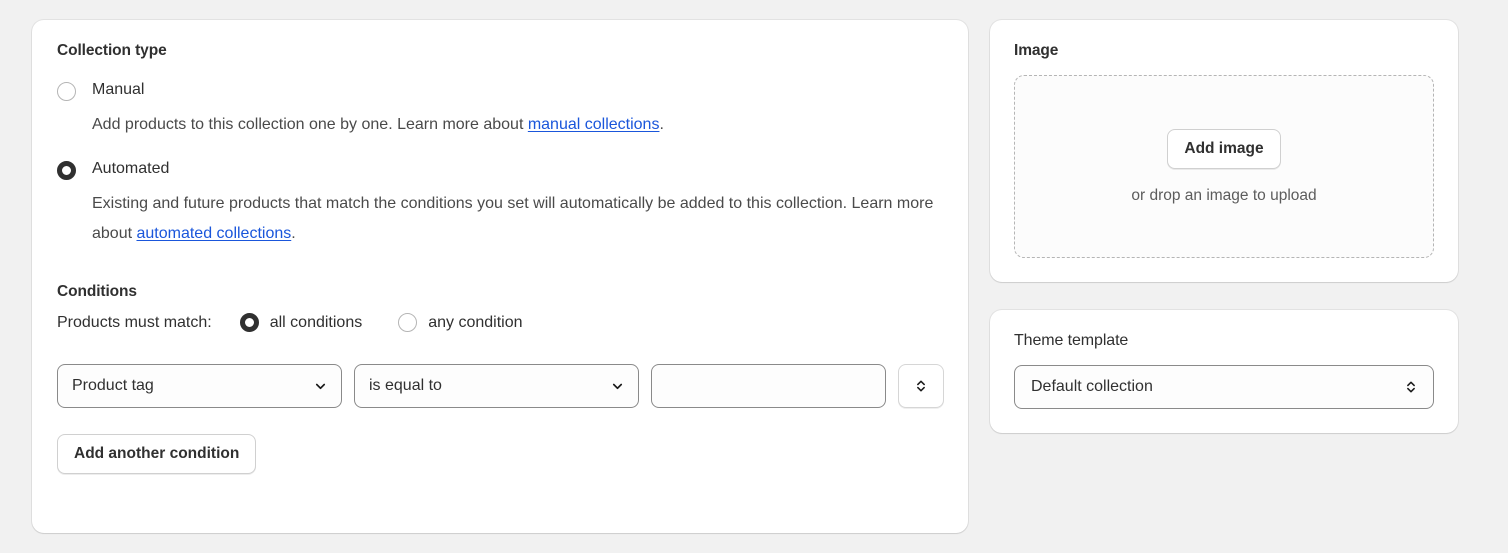 Image resolution: width=1508 pixels, height=553 pixels. What do you see at coordinates (594, 124) in the screenshot?
I see `manual-collections-link: manual collections` at bounding box center [594, 124].